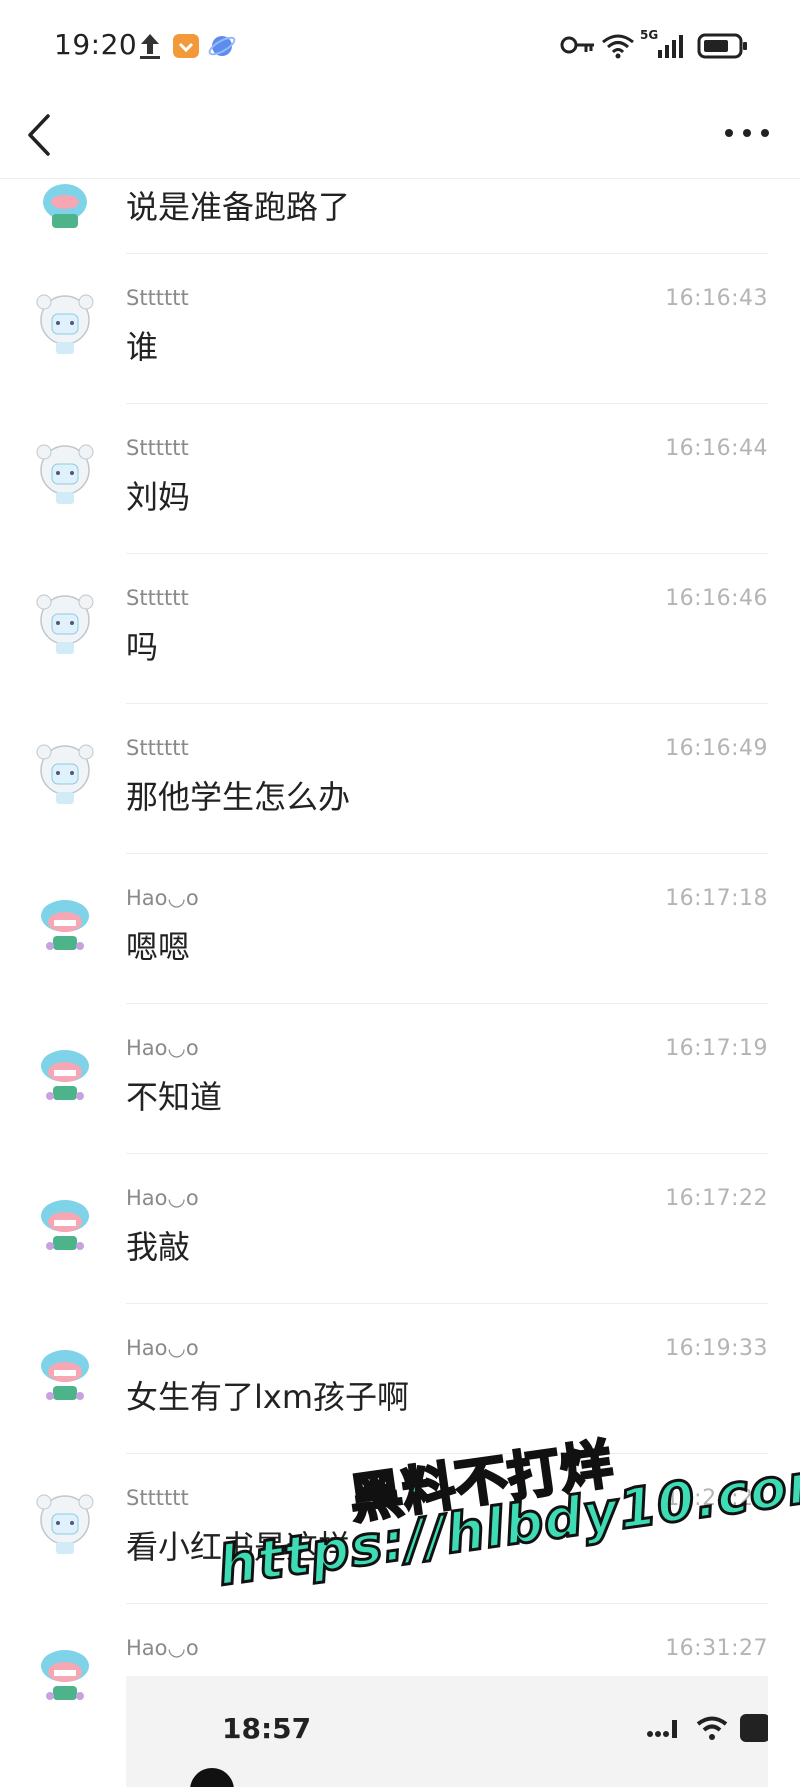 This screenshot has width=800, height=1787. What do you see at coordinates (186, 46) in the screenshot?
I see `app-notification-icon` at bounding box center [186, 46].